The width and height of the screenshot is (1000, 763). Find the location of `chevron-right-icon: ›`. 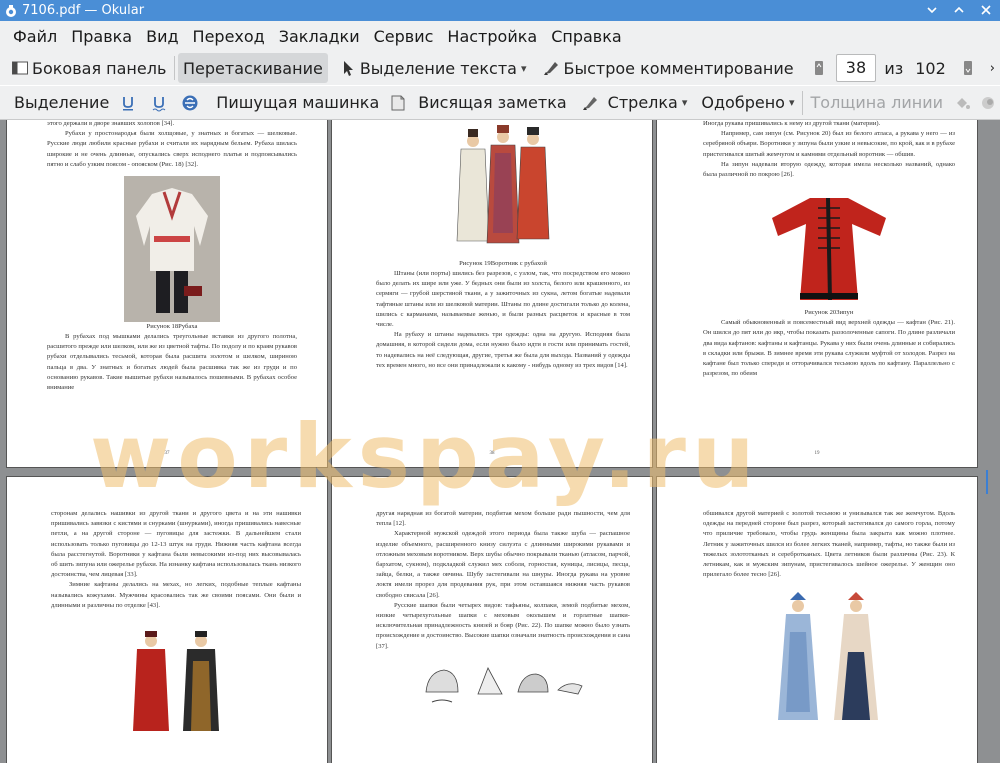

chevron-right-icon: › is located at coordinates (992, 68).